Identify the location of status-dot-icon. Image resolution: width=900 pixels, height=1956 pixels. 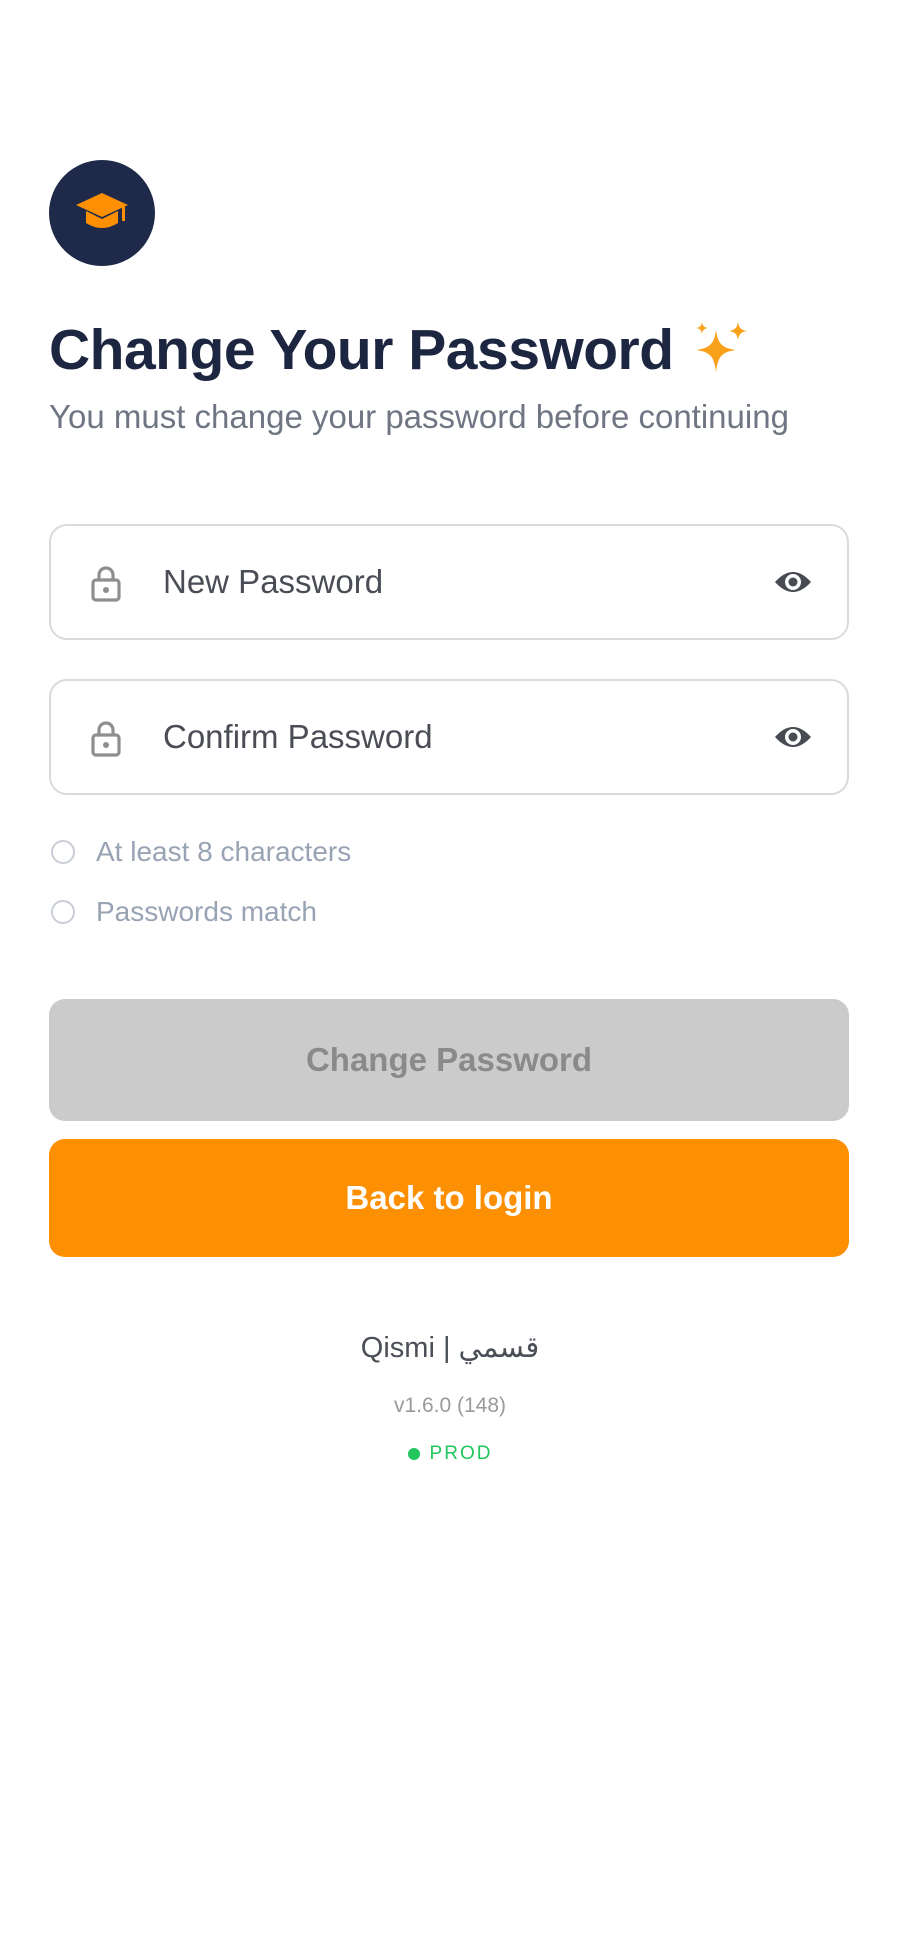
(413, 1454).